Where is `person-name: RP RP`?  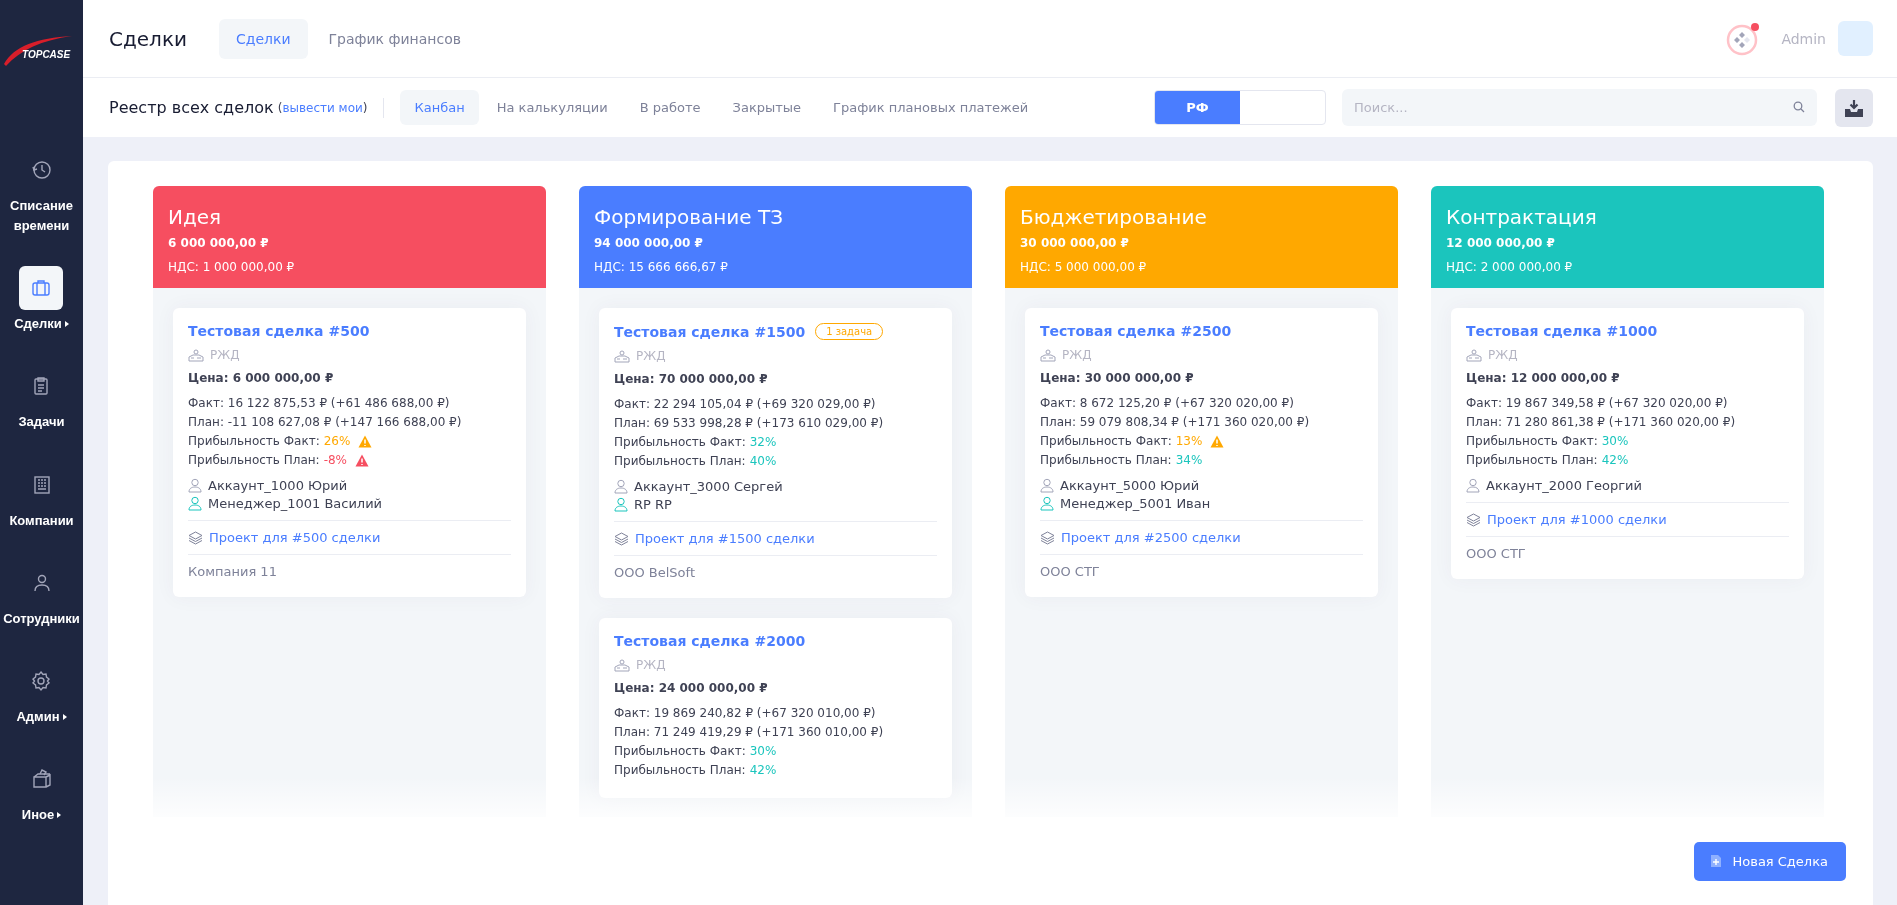
person-name: RP RP is located at coordinates (653, 504).